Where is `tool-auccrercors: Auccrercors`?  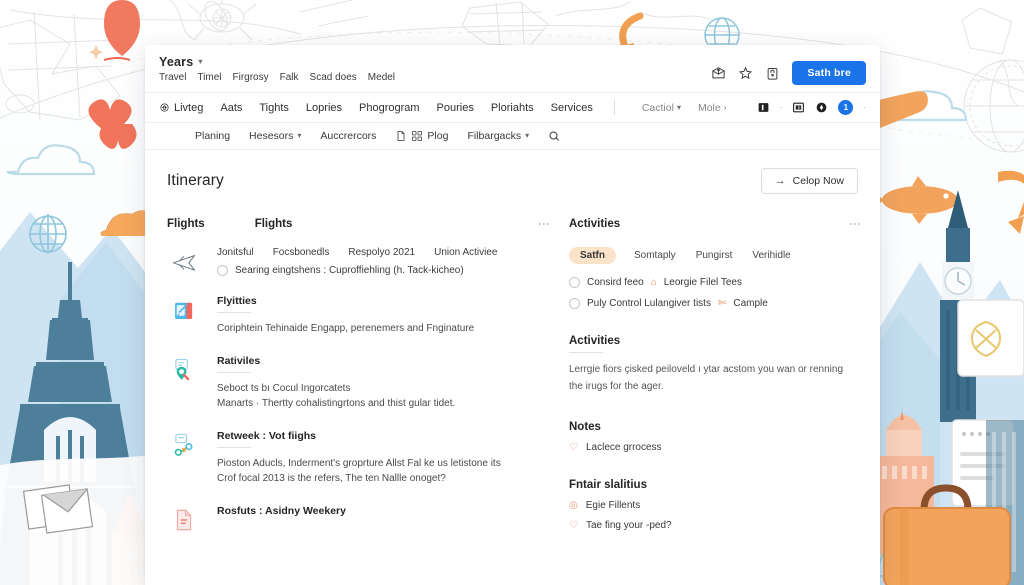
tool-auccrercors: Auccrercors is located at coordinates (348, 136).